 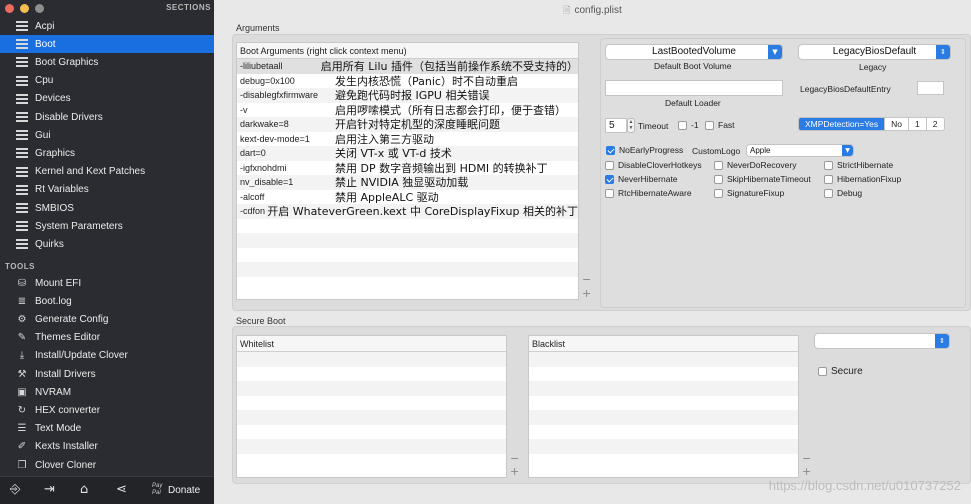 What do you see at coordinates (107, 117) in the screenshot?
I see `sidebar-item-disable-drivers: Disable Drivers` at bounding box center [107, 117].